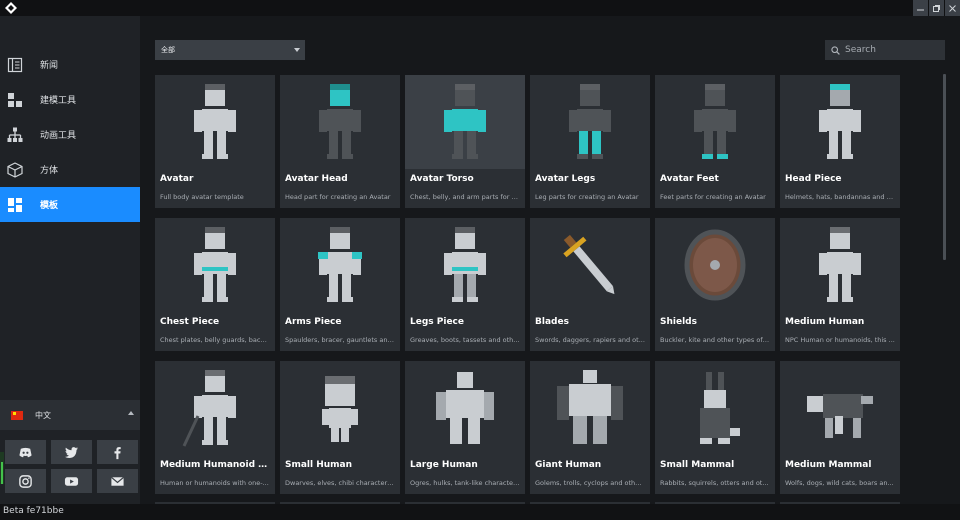  I want to click on close-icon, so click(952, 8).